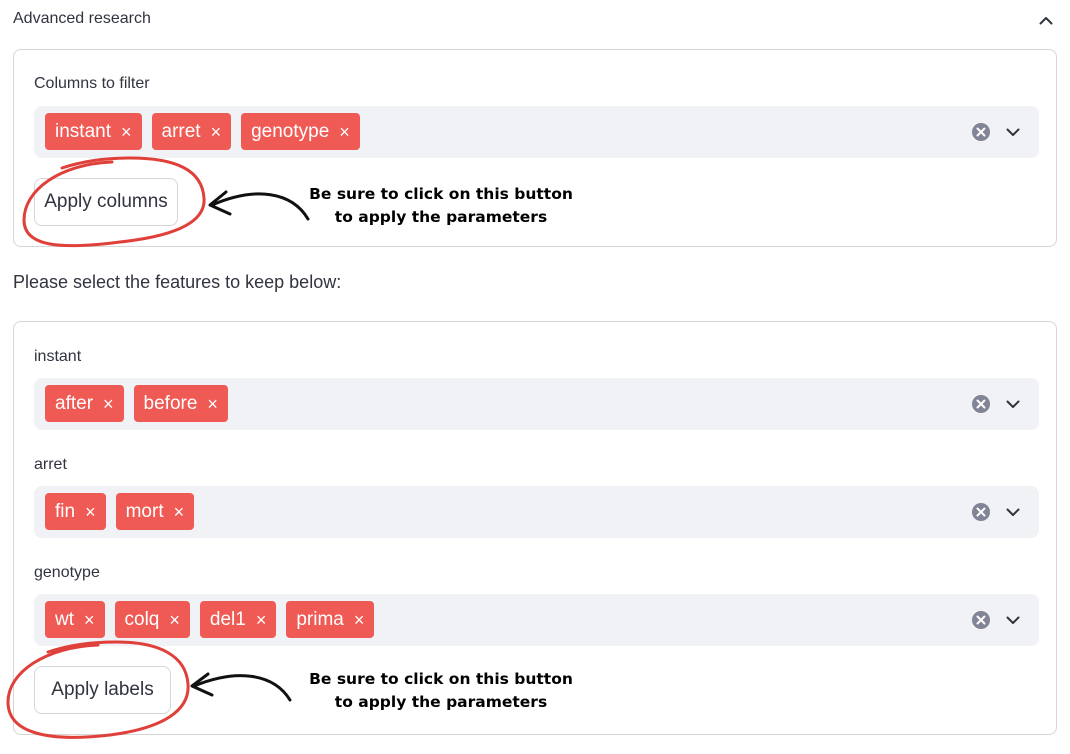  I want to click on columns-filter-label: Columns to filter, so click(92, 83).